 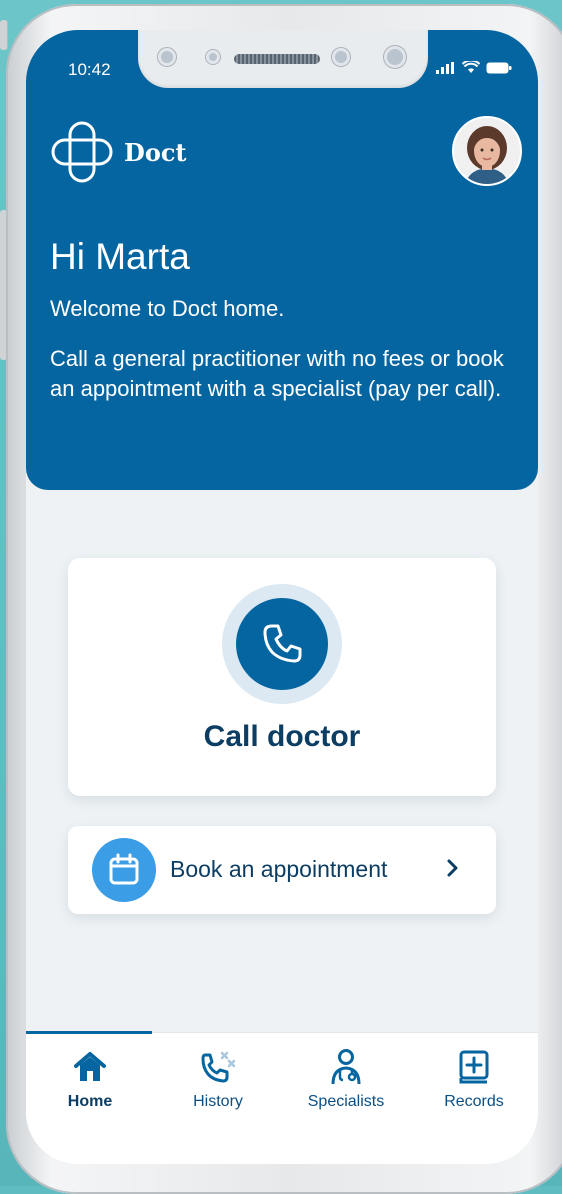 I want to click on brand-logo: Doct, so click(x=118, y=152).